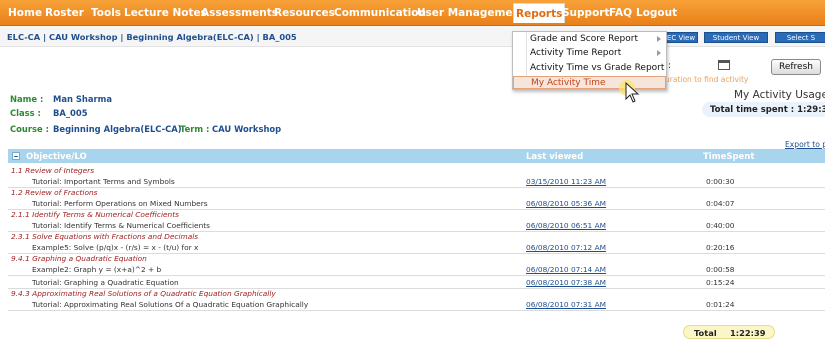 This screenshot has height=339, width=825. I want to click on last-viewed-link: 06/08/2010 06:51 AM, so click(566, 225).